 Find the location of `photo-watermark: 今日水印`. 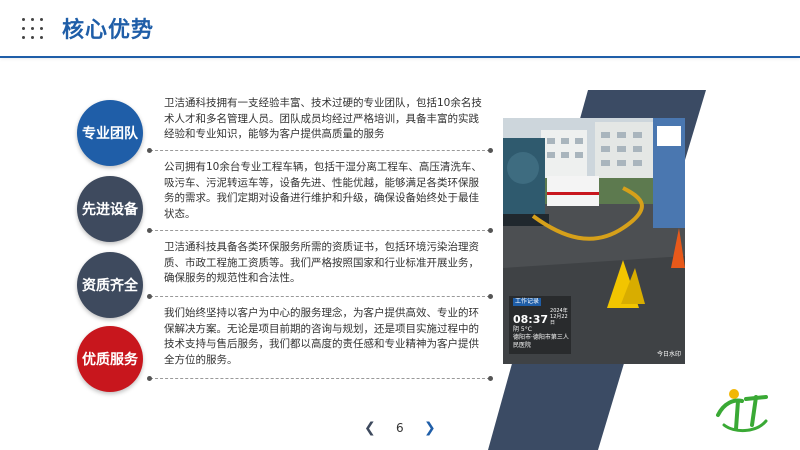

photo-watermark: 今日水印 is located at coordinates (668, 354).